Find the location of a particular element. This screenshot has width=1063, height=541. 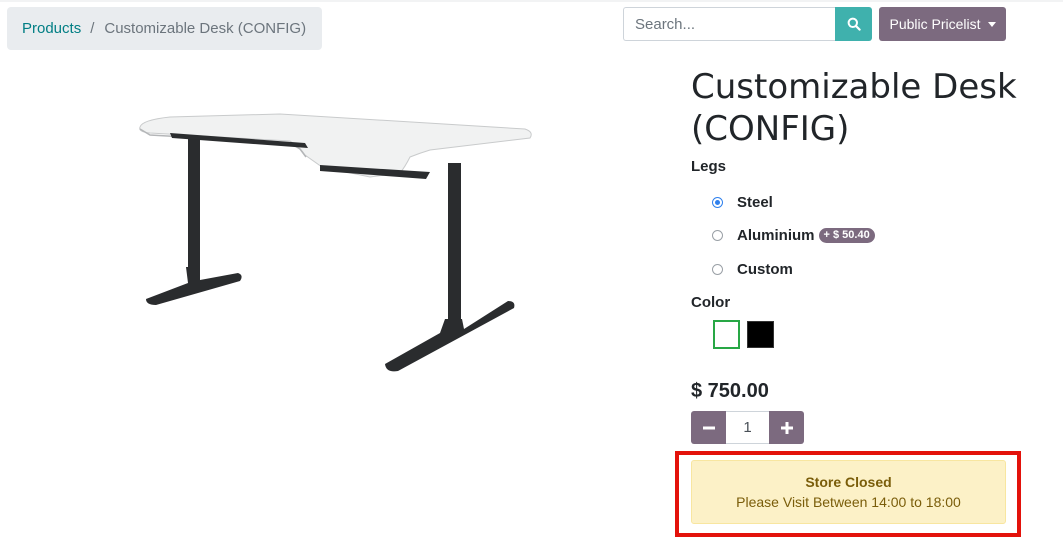

legs-option-aluminium: Aluminium + $ 50.40 is located at coordinates (793, 235).